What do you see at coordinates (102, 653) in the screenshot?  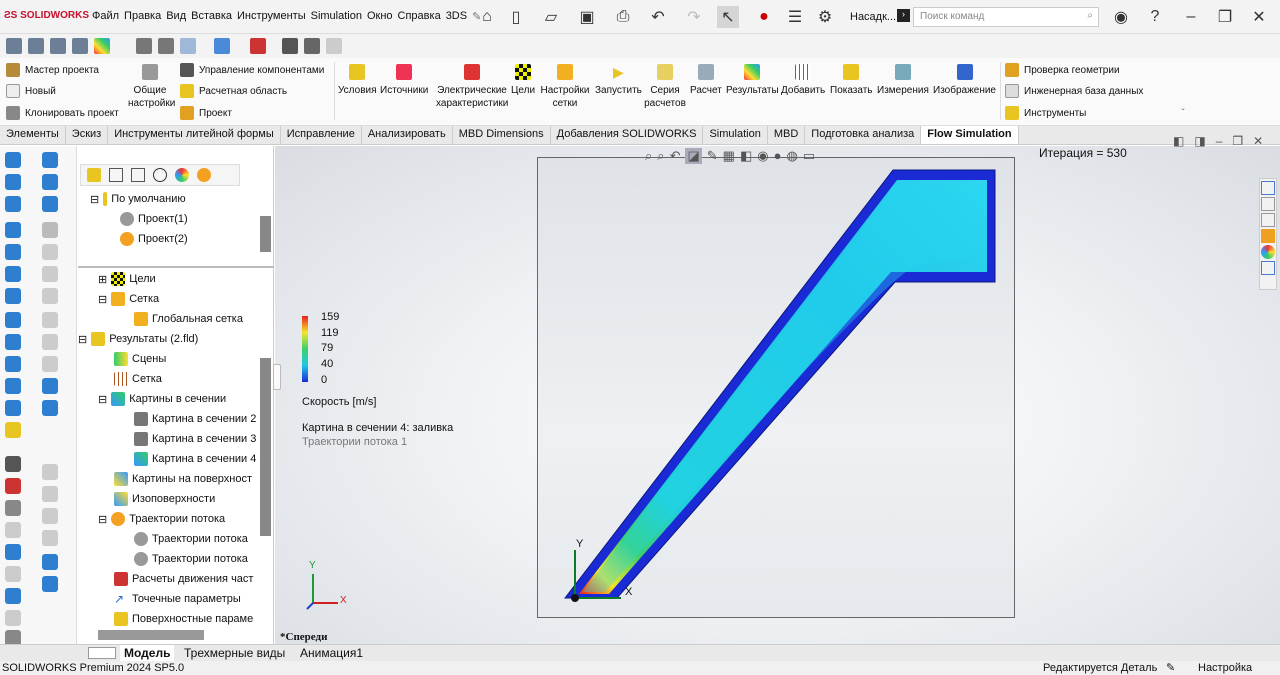 I see `tab-scroll-arrows` at bounding box center [102, 653].